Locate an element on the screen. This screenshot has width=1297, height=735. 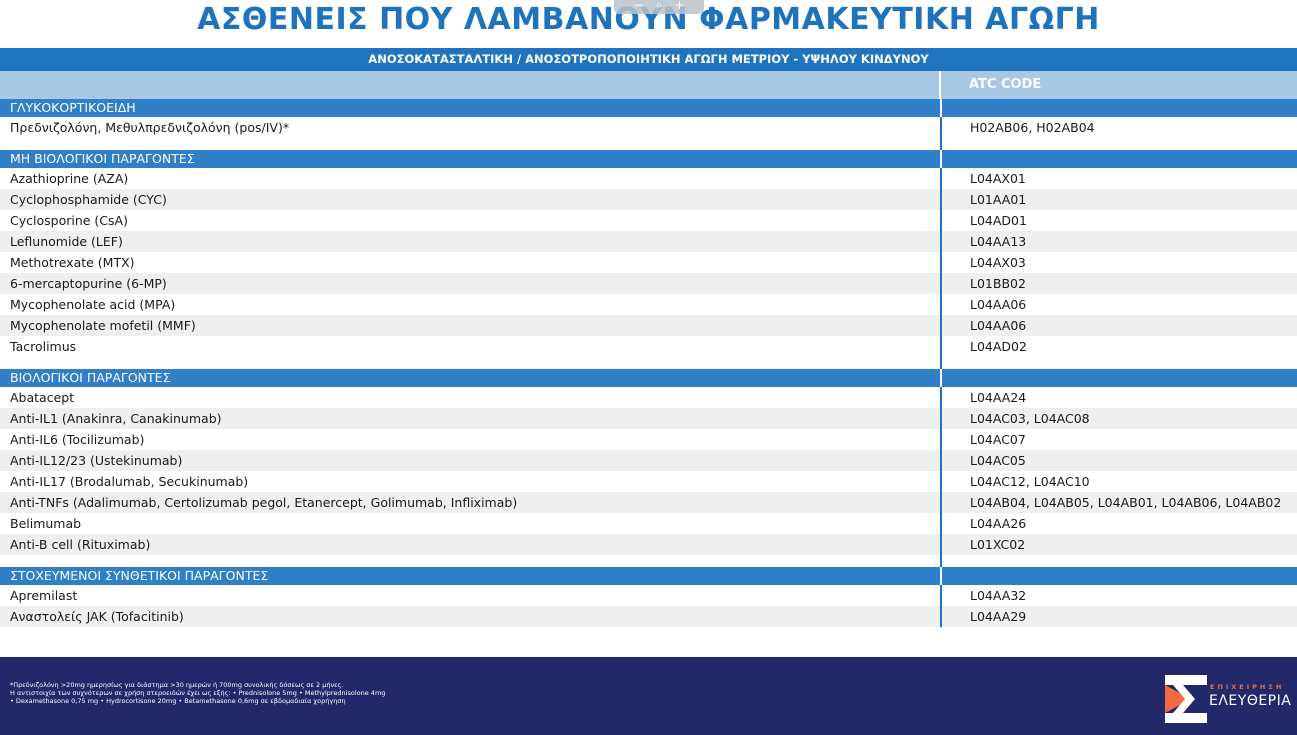
logo-subtitle: ΕΠΙΧΕΙΡΗΣΗ is located at coordinates (1247, 687).